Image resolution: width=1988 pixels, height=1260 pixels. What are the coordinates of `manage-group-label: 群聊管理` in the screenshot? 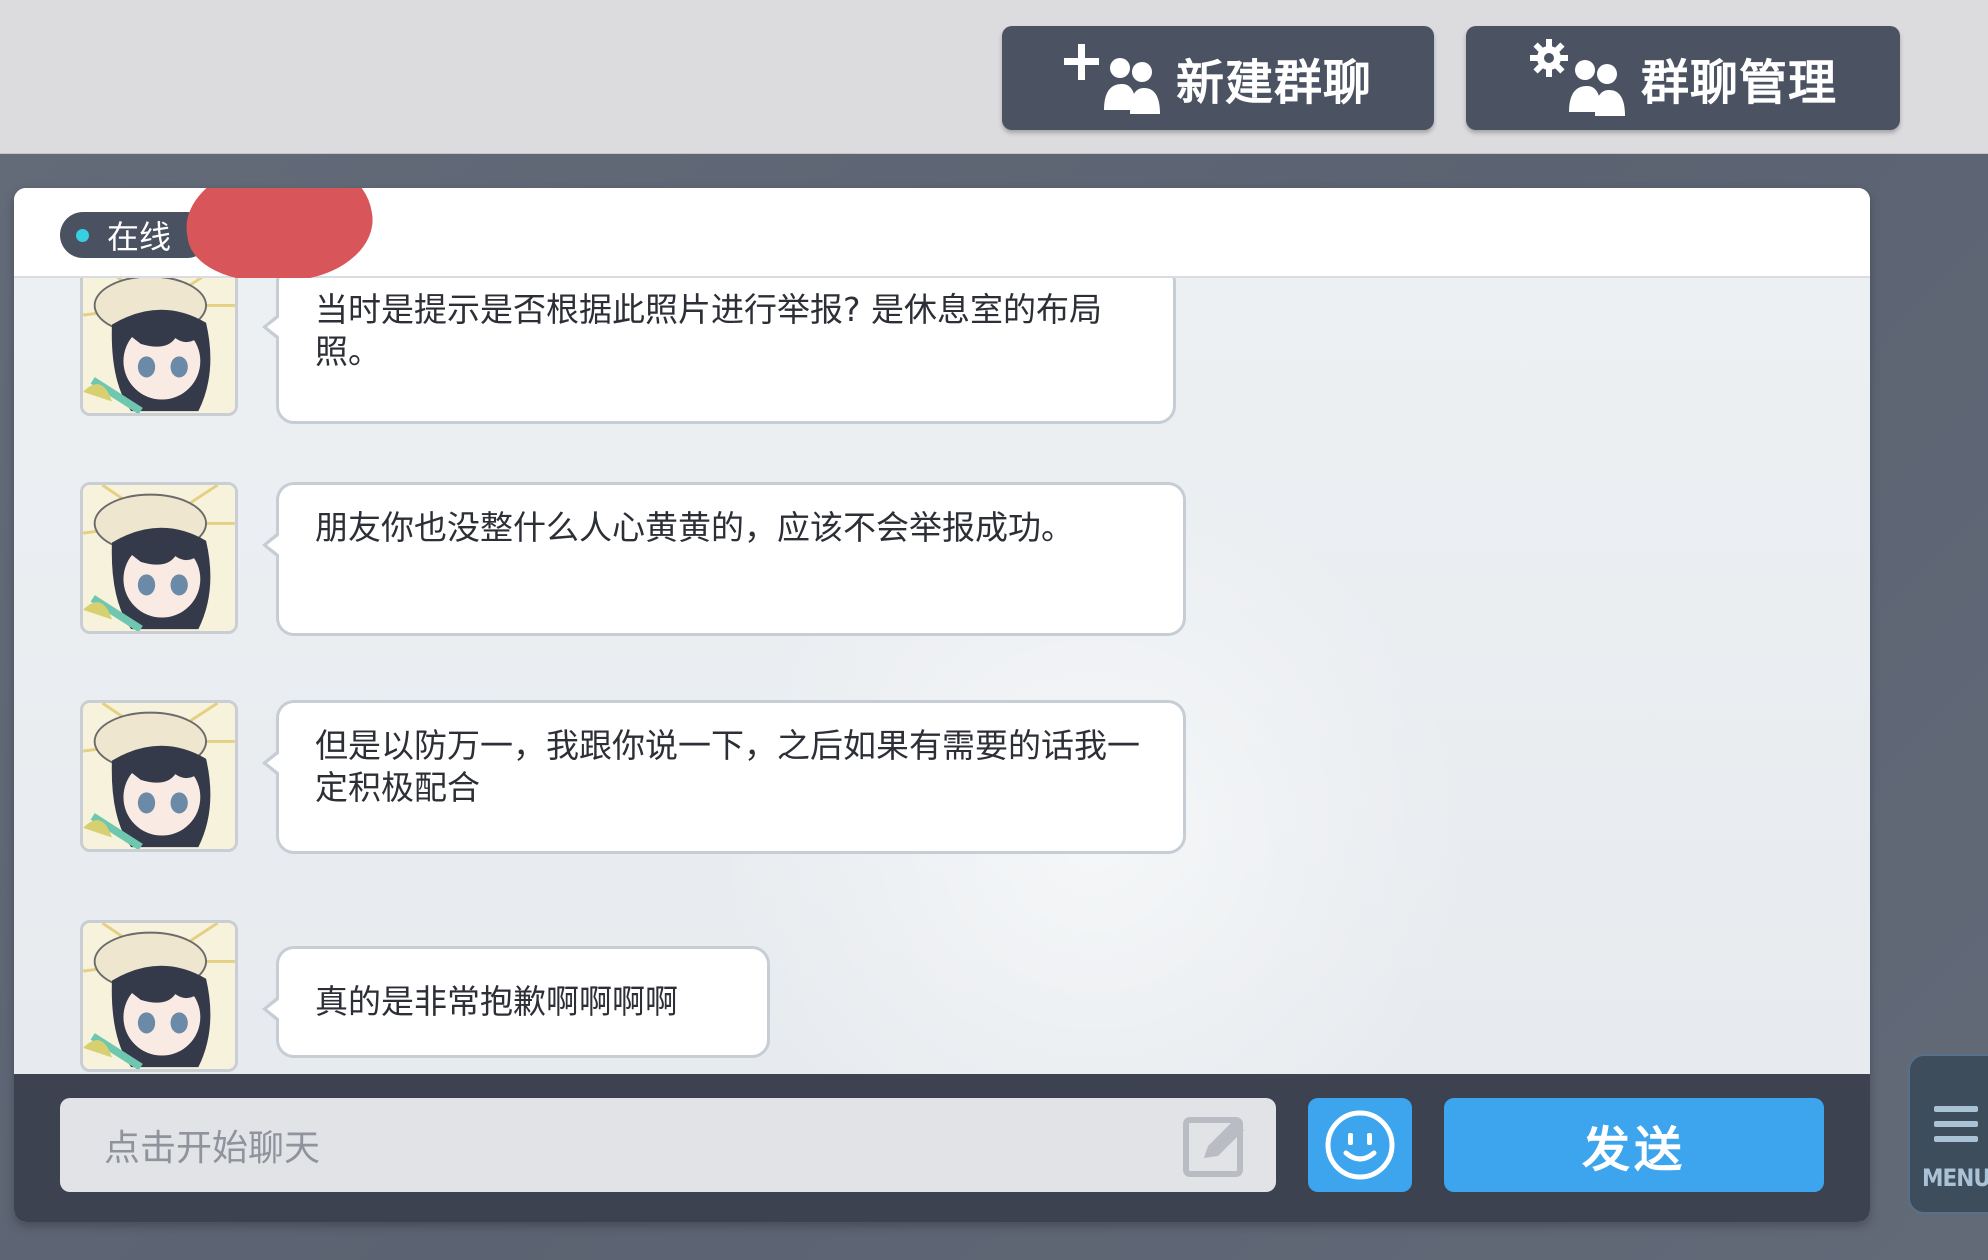 It's located at (1738, 83).